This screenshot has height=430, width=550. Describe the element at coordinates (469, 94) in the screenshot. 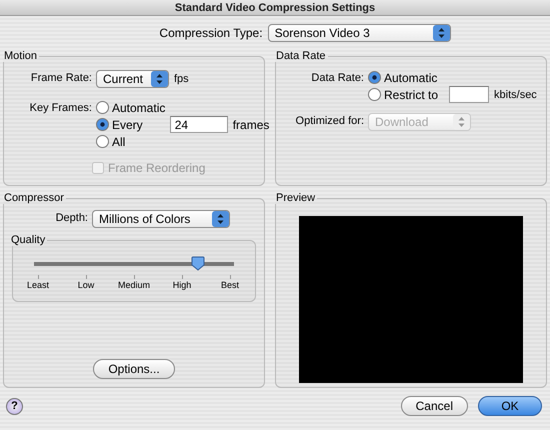

I see `data-rate-limit-field` at that location.